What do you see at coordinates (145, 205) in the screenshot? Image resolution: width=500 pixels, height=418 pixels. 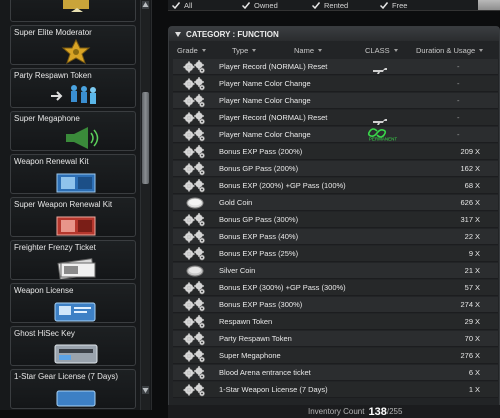 I see `shop-list-scrollbar` at bounding box center [145, 205].